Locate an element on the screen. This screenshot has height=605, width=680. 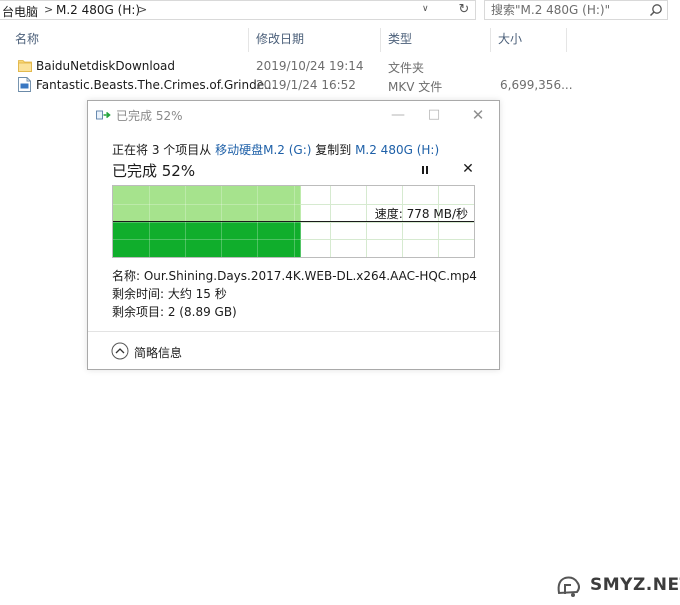
maximize-button: □ is located at coordinates (434, 115).